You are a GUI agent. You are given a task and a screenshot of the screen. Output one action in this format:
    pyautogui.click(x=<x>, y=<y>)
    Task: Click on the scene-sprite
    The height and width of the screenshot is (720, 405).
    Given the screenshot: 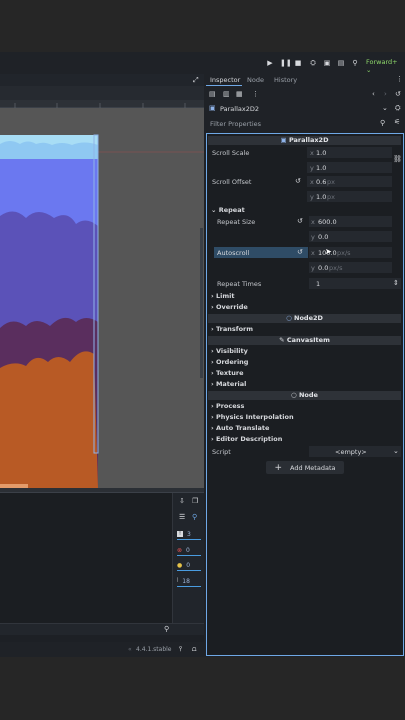 What is the action you would take?
    pyautogui.click(x=49, y=311)
    